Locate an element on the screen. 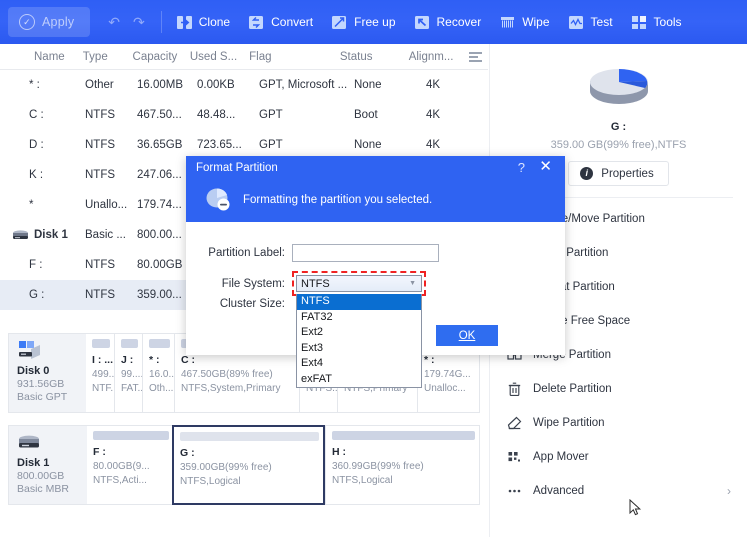 The width and height of the screenshot is (747, 537). toolbar-item-label: Free up is located at coordinates (375, 22).